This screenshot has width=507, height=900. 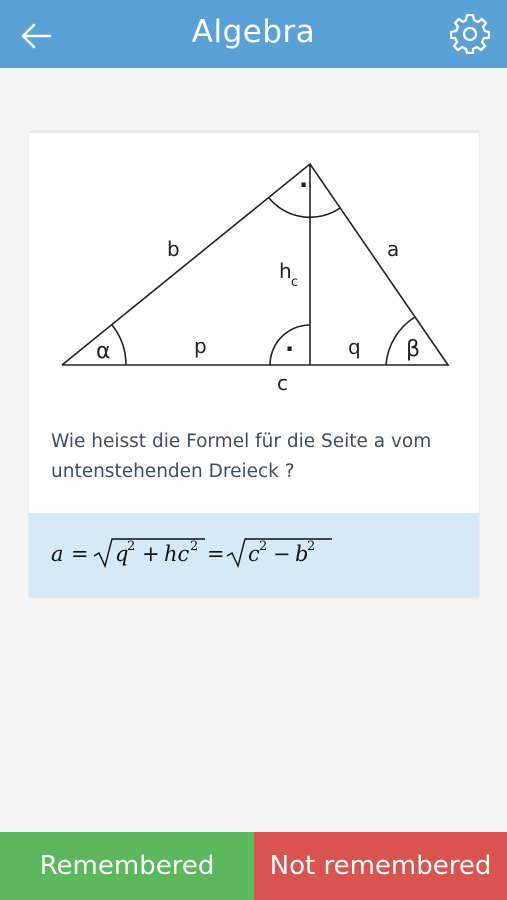 What do you see at coordinates (254, 132) in the screenshot?
I see `card-top-divider` at bounding box center [254, 132].